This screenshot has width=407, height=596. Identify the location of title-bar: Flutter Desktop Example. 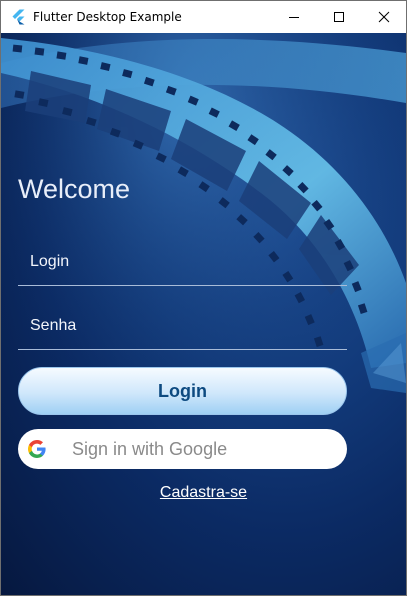
(203, 17).